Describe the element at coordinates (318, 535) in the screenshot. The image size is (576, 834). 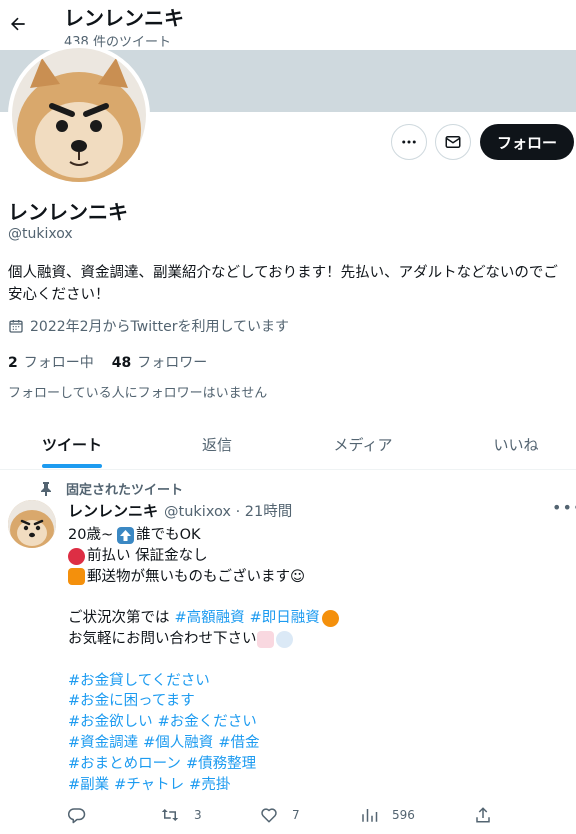
I see `tweet-line: 20歳~ 誰でもOK` at that location.